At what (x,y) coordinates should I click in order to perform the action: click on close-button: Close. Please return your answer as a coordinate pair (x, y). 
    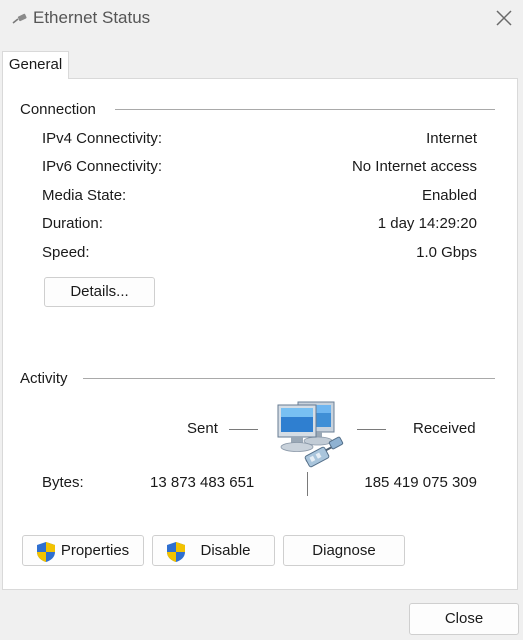
    Looking at the image, I should click on (464, 619).